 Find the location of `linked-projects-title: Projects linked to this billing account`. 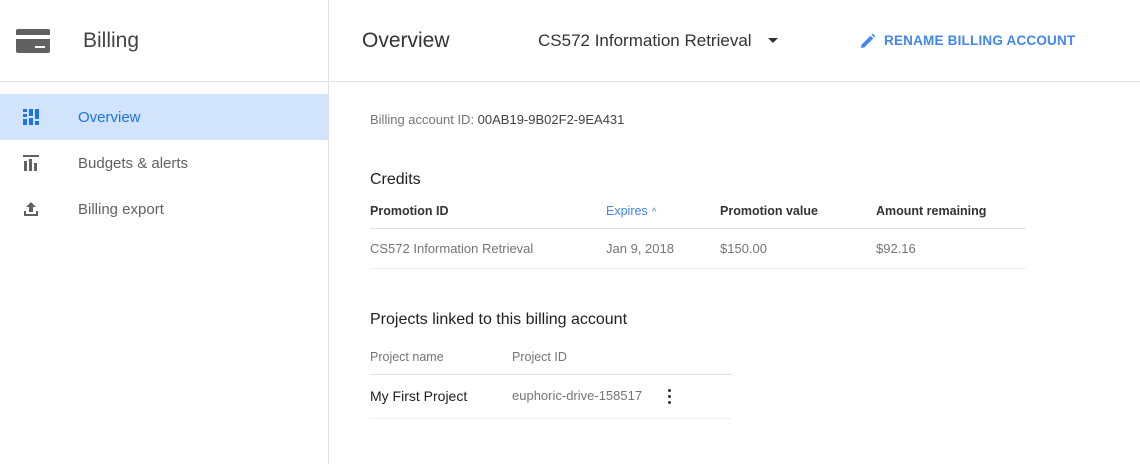

linked-projects-title: Projects linked to this billing account is located at coordinates (499, 319).